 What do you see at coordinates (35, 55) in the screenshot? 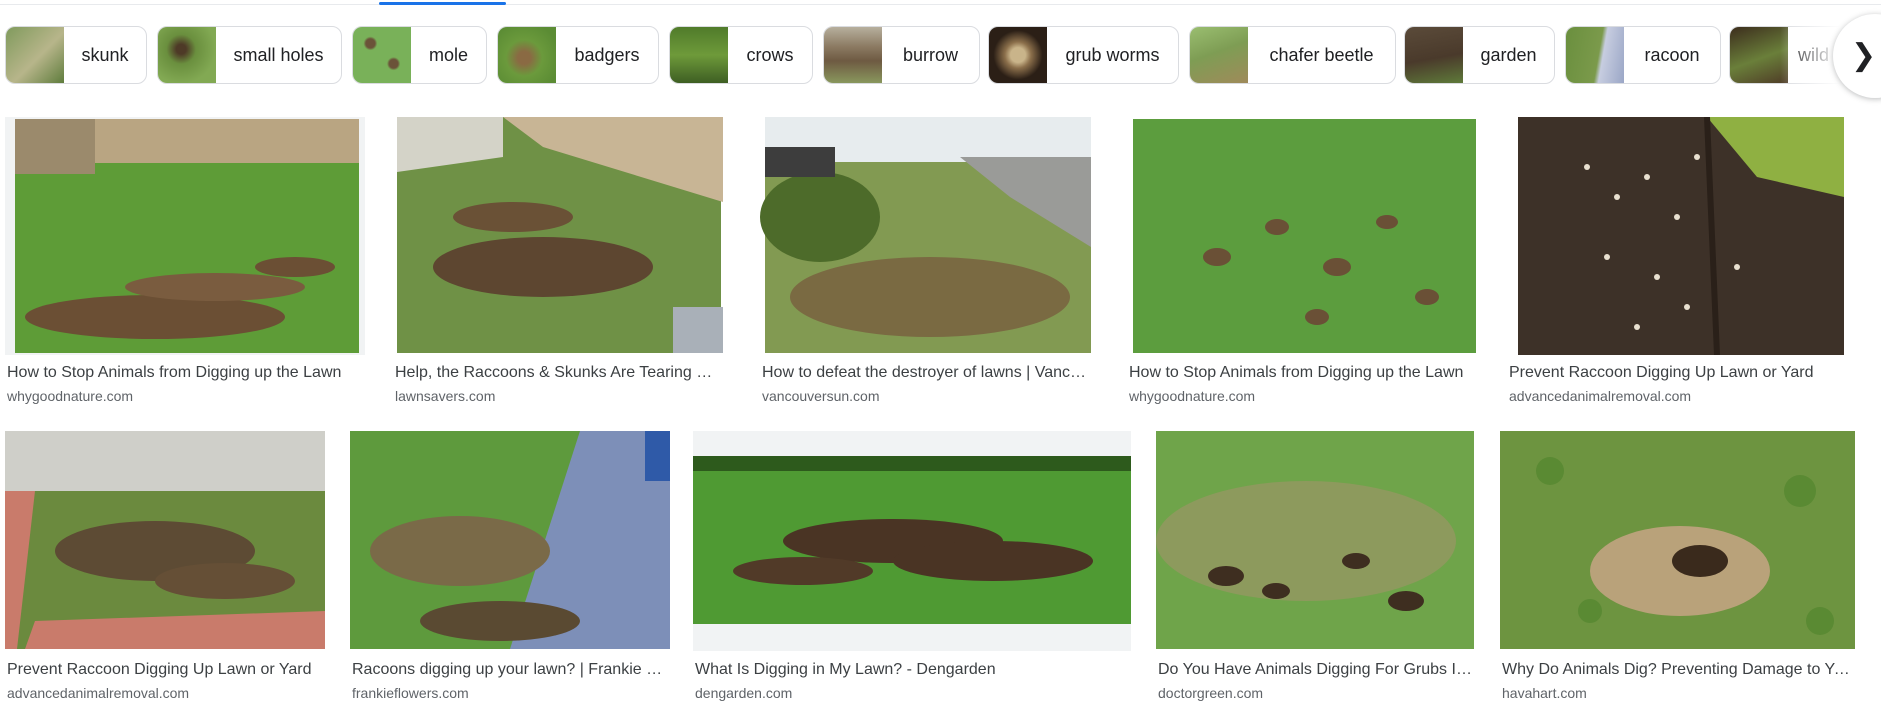
I see `skunk-lawn-thumbnail` at bounding box center [35, 55].